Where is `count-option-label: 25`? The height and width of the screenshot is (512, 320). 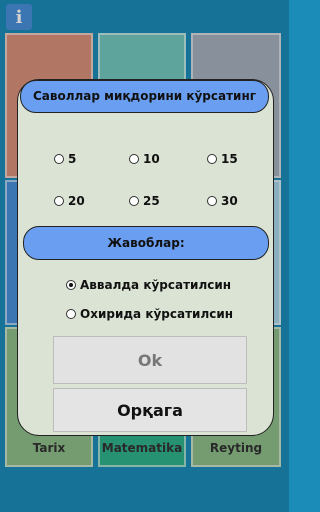 count-option-label: 25 is located at coordinates (151, 201).